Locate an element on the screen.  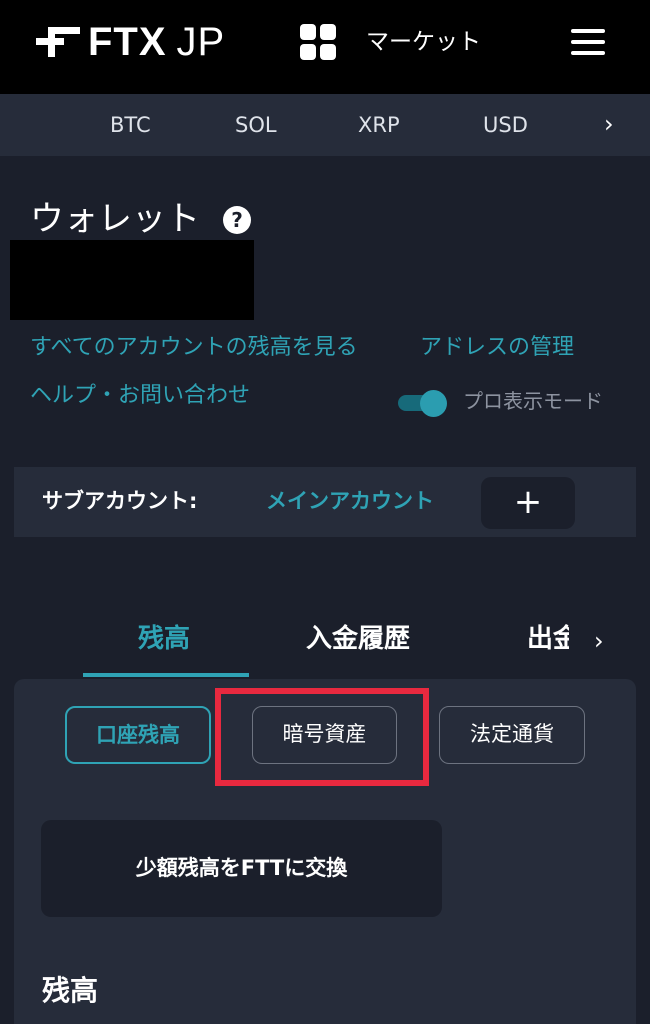
ticker-item-xrp: XRP is located at coordinates (379, 125).